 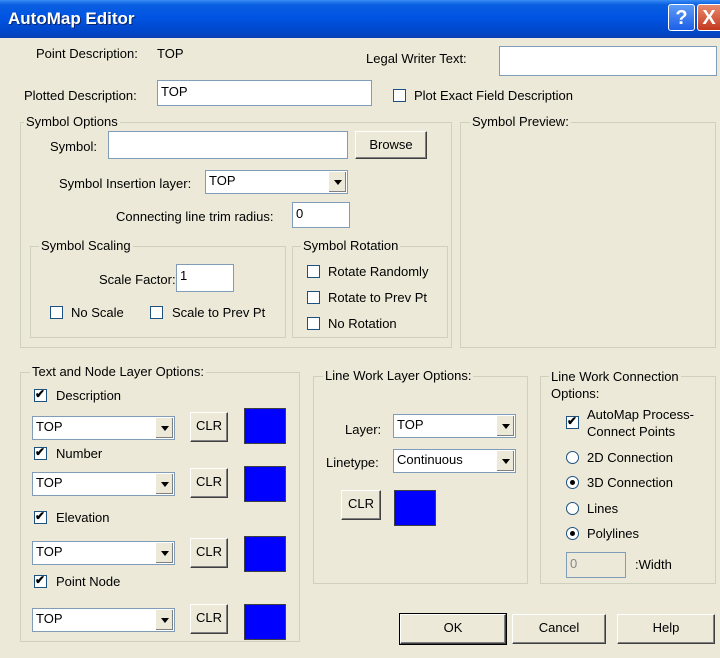 What do you see at coordinates (228, 145) in the screenshot?
I see `symbol-input` at bounding box center [228, 145].